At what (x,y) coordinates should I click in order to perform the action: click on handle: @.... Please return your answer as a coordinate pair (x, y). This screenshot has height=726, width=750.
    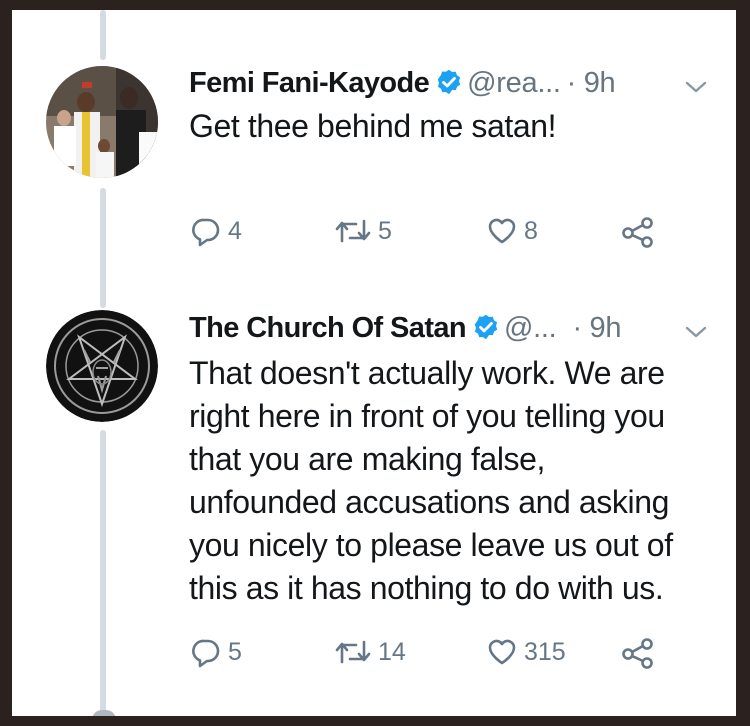
    Looking at the image, I should click on (530, 328).